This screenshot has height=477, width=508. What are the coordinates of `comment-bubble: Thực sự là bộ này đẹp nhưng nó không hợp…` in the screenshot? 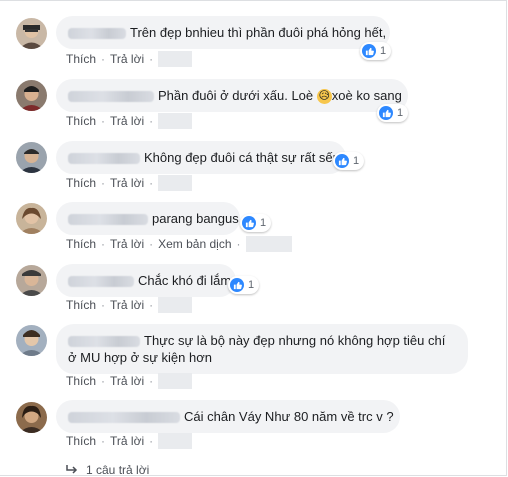 It's located at (262, 349).